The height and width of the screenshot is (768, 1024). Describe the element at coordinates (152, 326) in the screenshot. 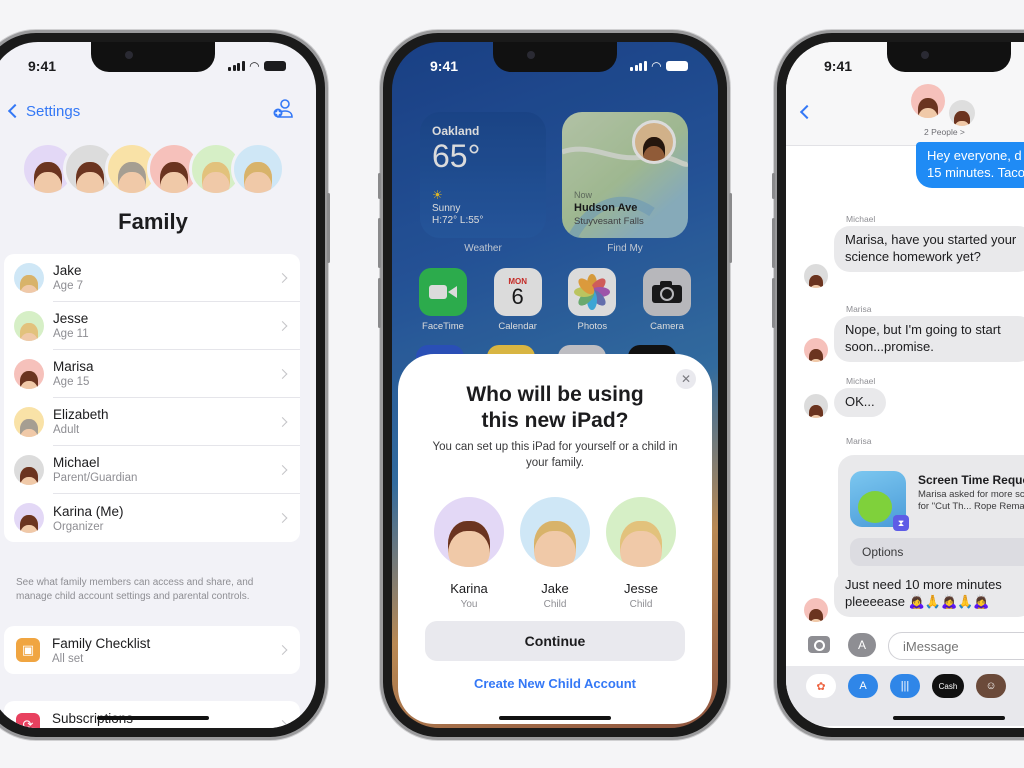

I see `member-row-jesse: Jesse Age 11` at that location.